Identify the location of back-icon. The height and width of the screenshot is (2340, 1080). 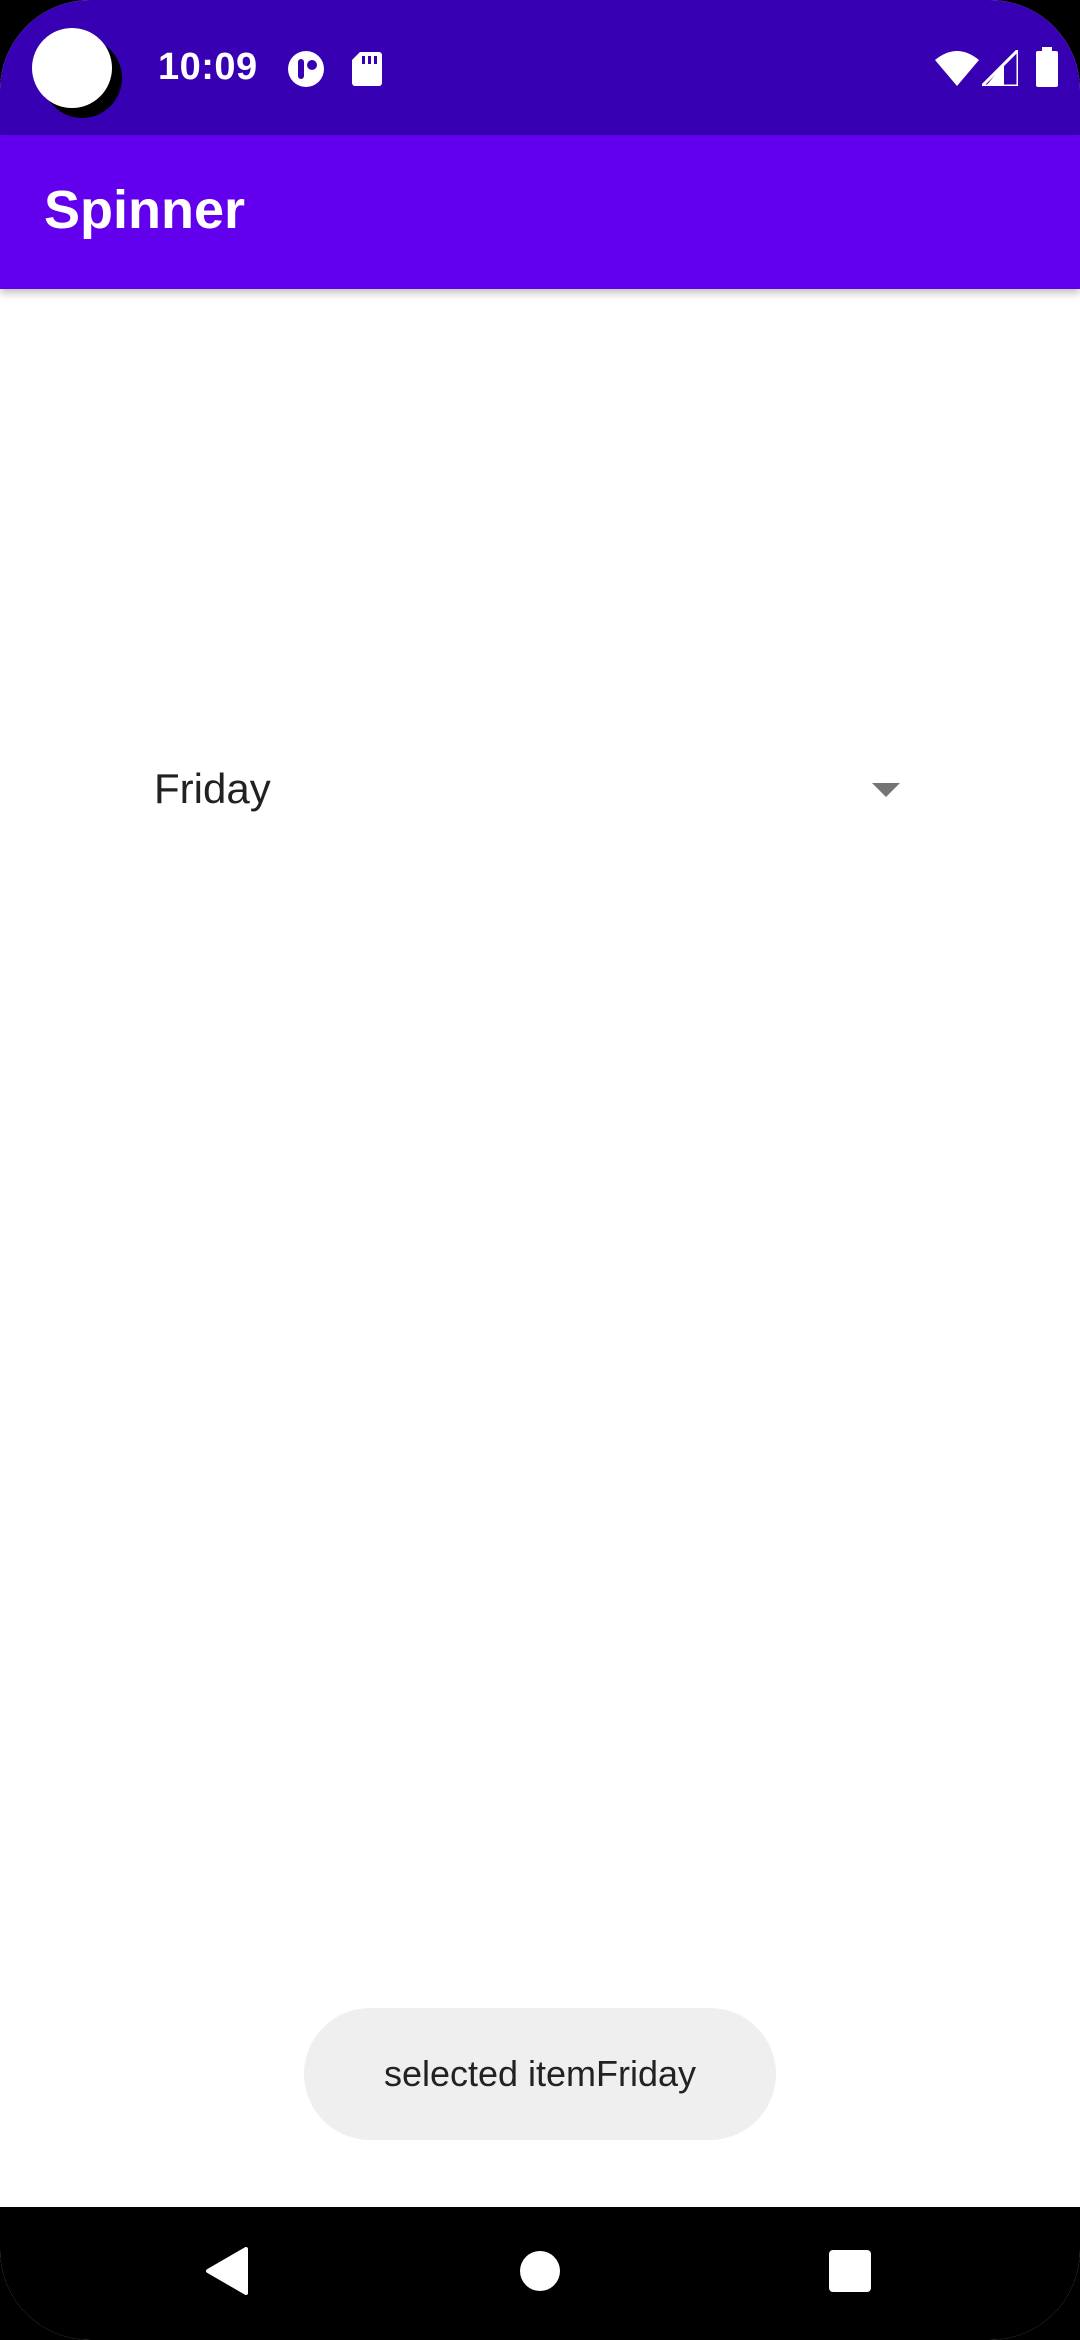
(226, 2273).